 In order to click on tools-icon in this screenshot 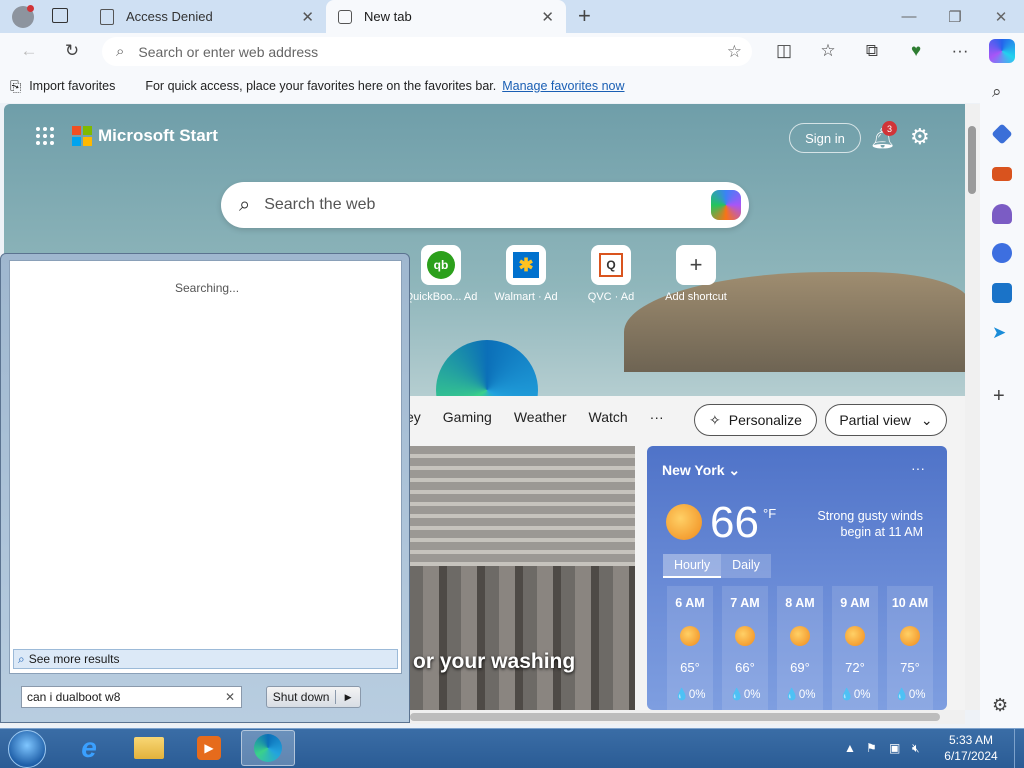, I will do `click(1002, 174)`.